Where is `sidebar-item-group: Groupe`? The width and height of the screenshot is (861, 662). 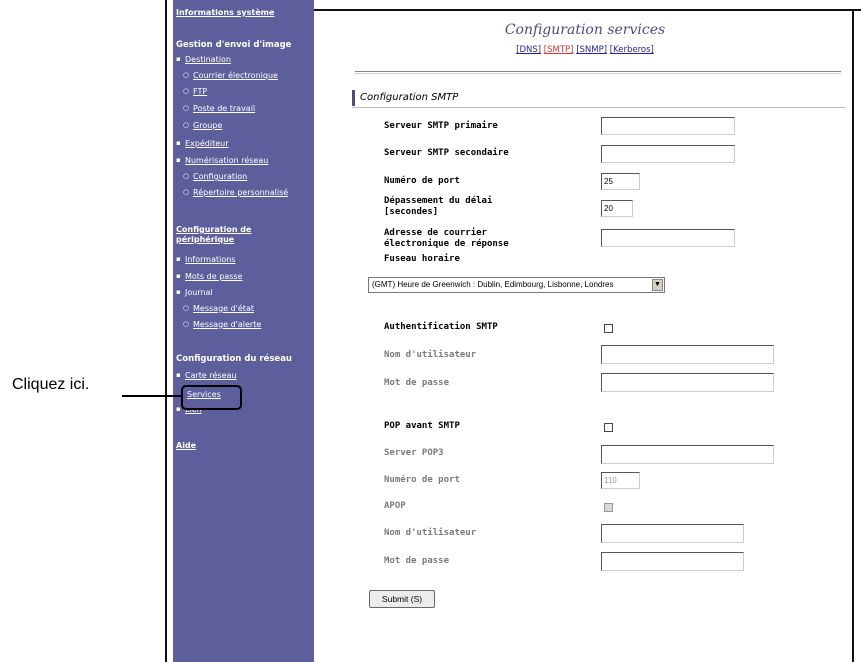
sidebar-item-group: Groupe is located at coordinates (207, 125).